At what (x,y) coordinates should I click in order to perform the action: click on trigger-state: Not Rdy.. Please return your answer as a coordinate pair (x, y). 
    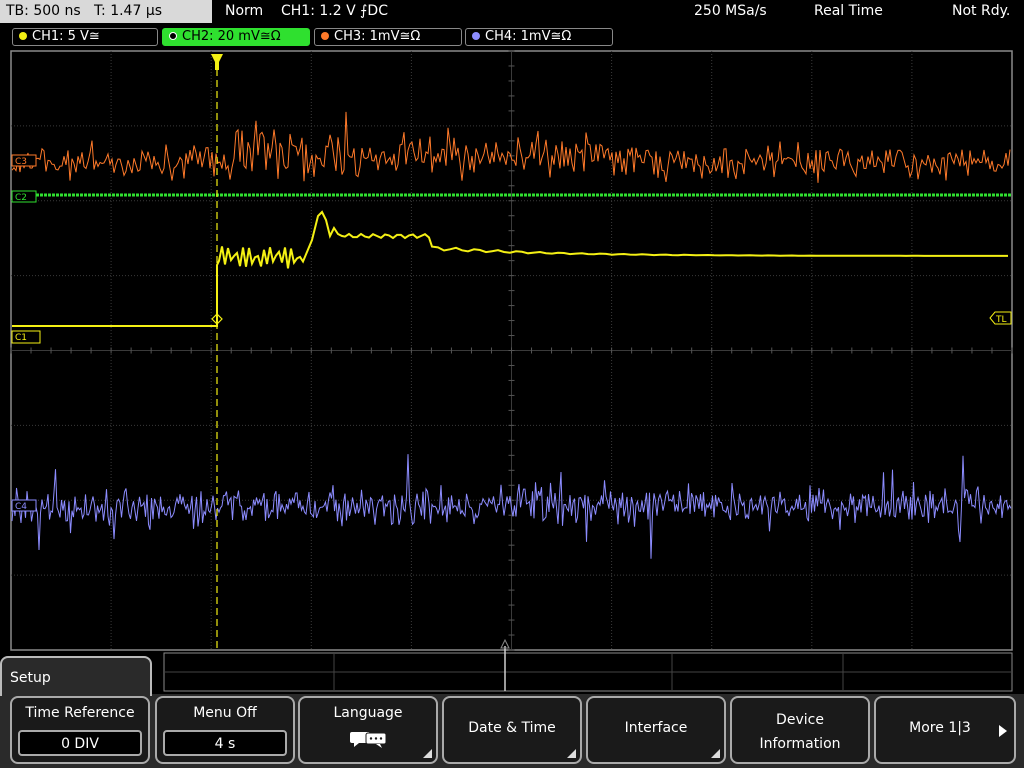
    Looking at the image, I should click on (981, 11).